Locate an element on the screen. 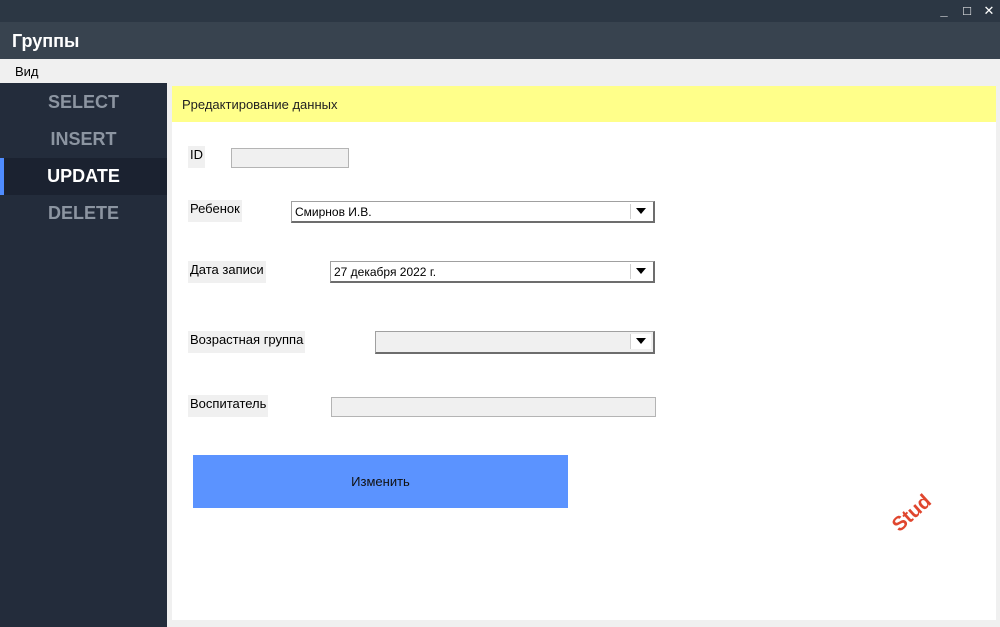  active-indicator is located at coordinates (2, 176).